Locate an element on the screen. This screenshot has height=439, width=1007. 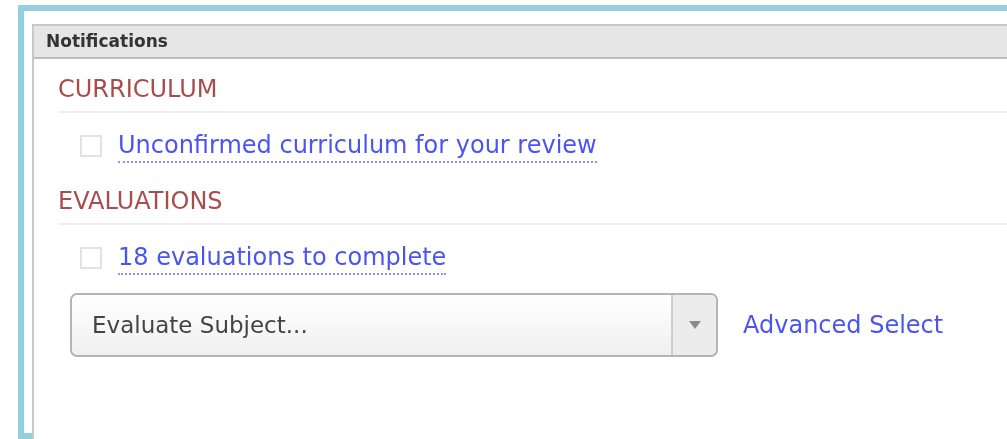
section-heading: CURRICULUM is located at coordinates (138, 89).